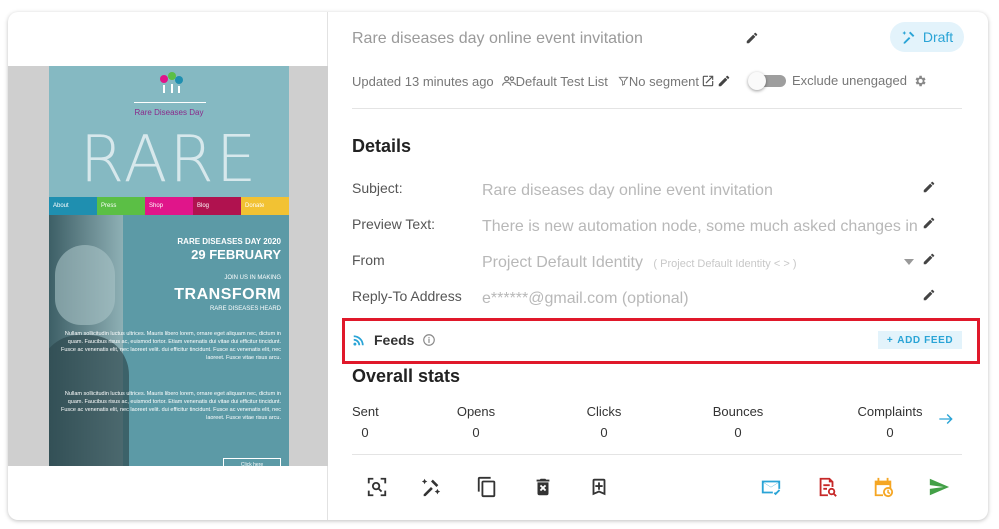 The image size is (999, 529). I want to click on email-nav-shop: Shop, so click(169, 206).